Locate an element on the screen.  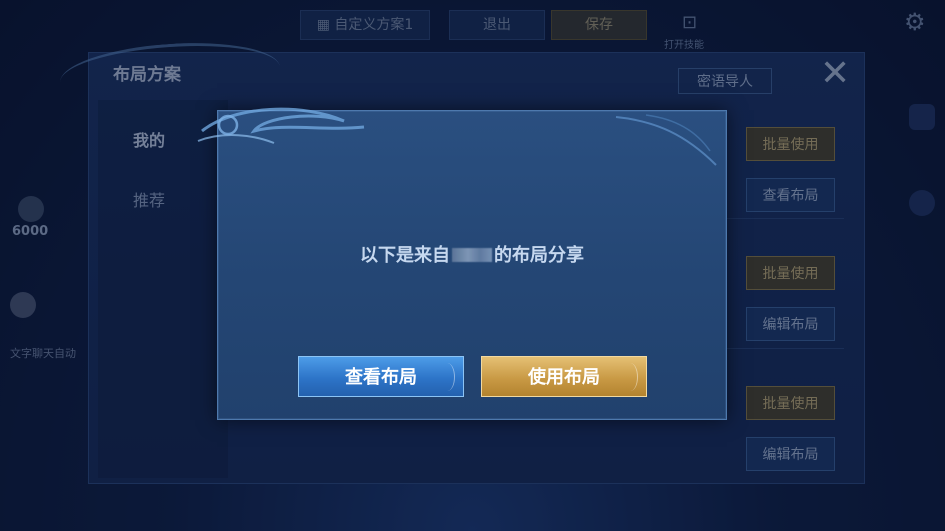
redacted-username is located at coordinates (472, 255).